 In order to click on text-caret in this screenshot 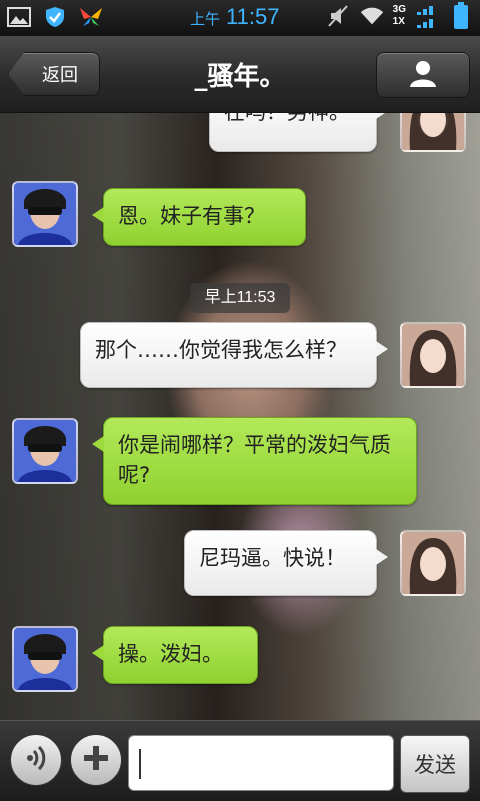, I will do `click(140, 764)`.